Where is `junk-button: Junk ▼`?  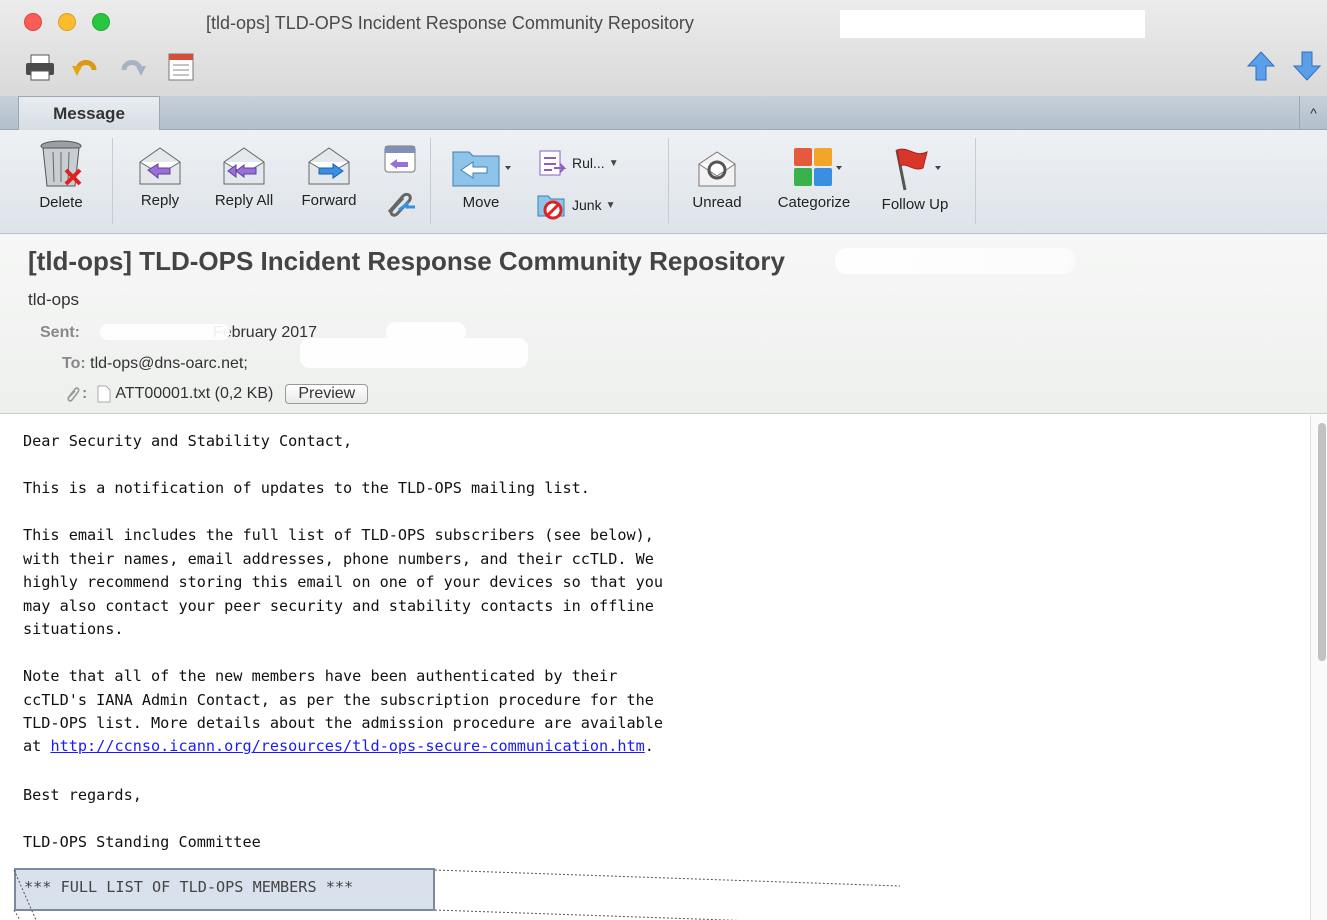 junk-button: Junk ▼ is located at coordinates (575, 205).